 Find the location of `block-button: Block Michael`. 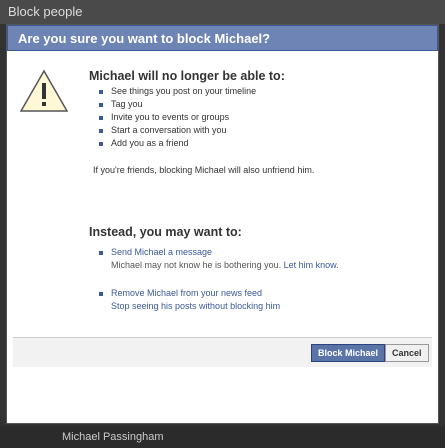

block-button: Block Michael is located at coordinates (348, 353).